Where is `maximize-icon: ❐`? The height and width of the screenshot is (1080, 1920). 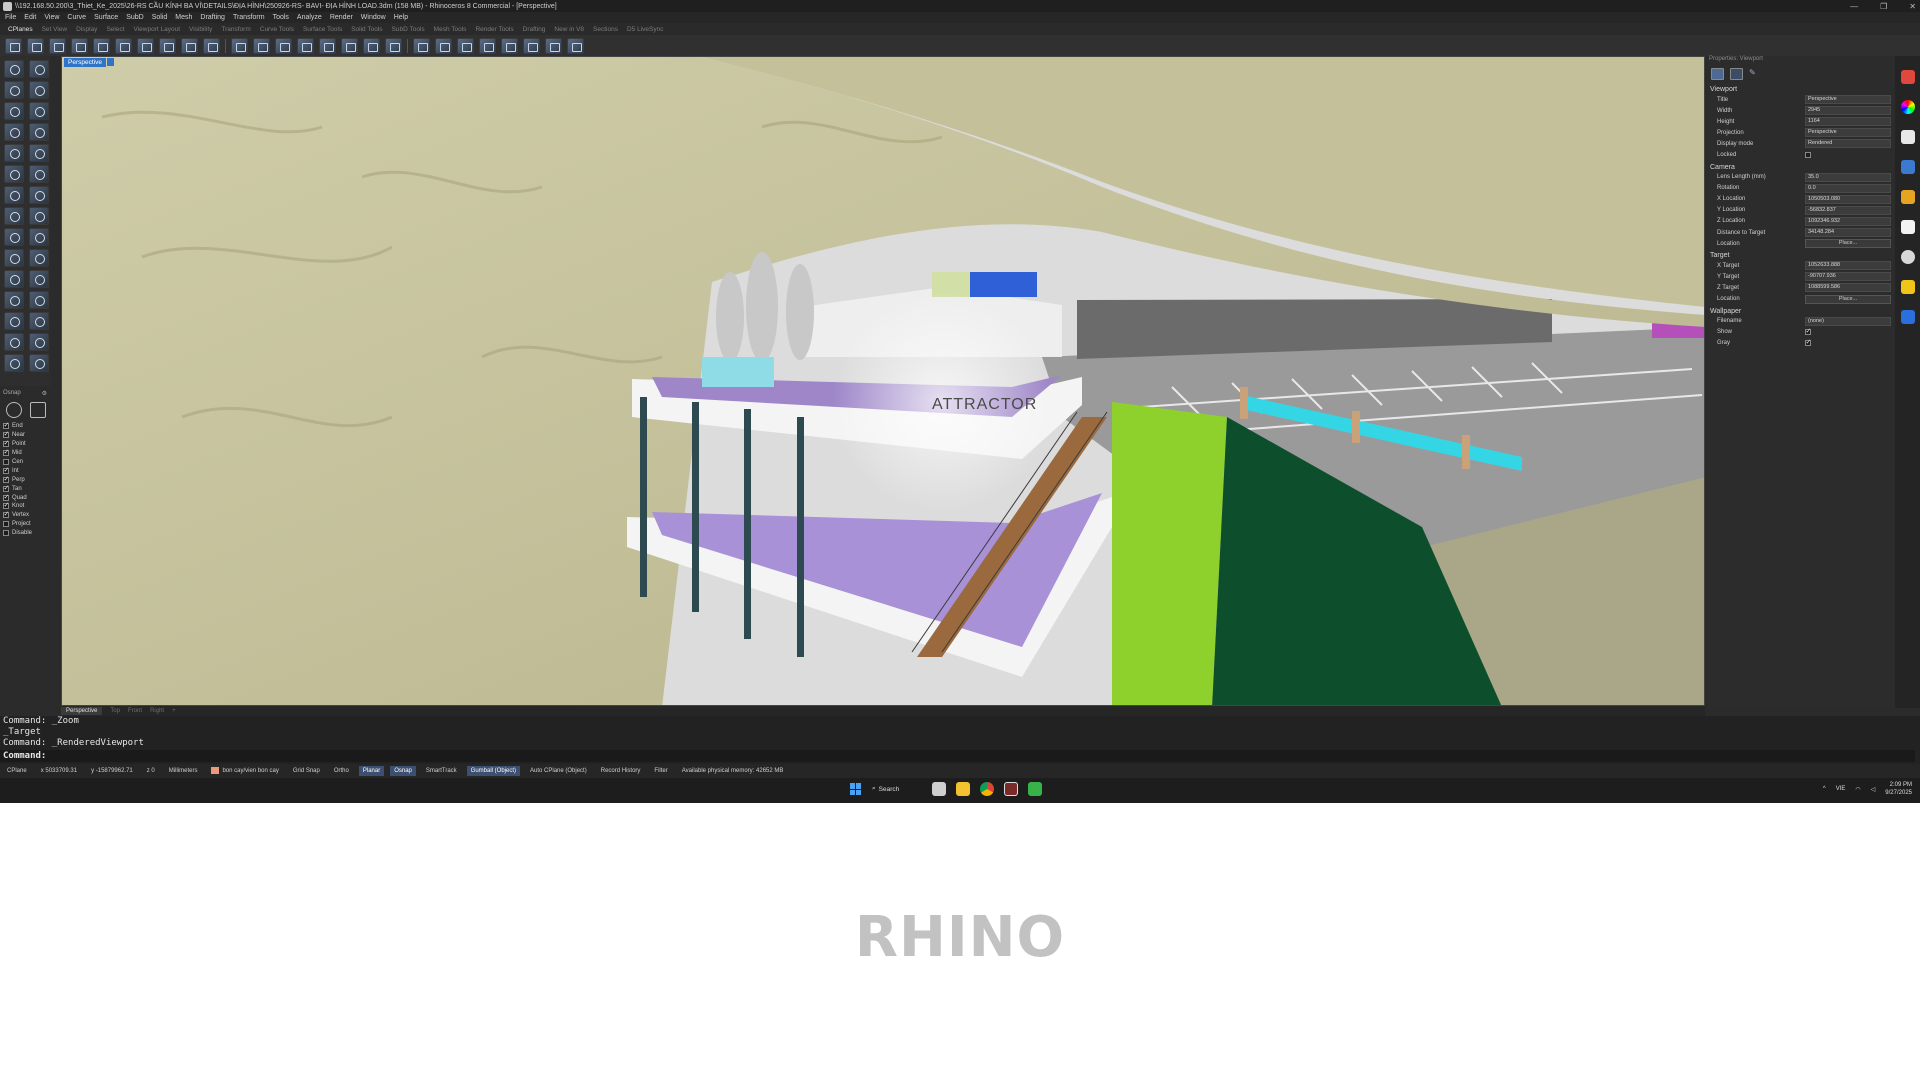 maximize-icon: ❐ is located at coordinates (1883, 6).